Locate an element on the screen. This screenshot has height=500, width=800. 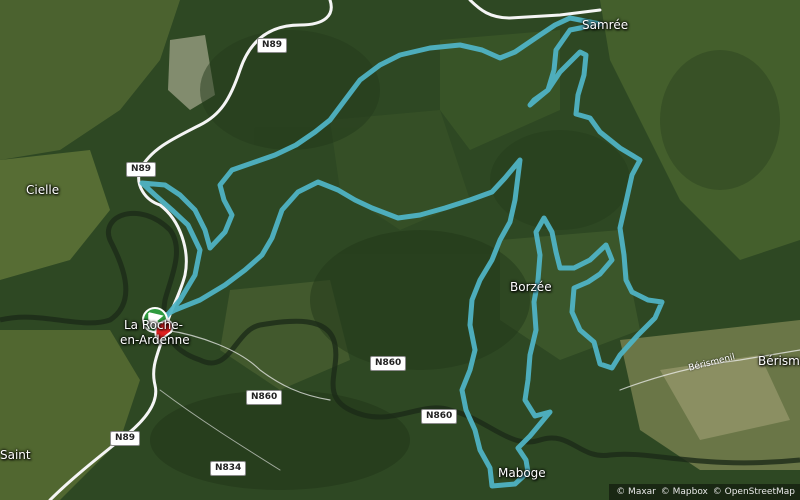
place-label-cielle: Cielle is located at coordinates (43, 190).